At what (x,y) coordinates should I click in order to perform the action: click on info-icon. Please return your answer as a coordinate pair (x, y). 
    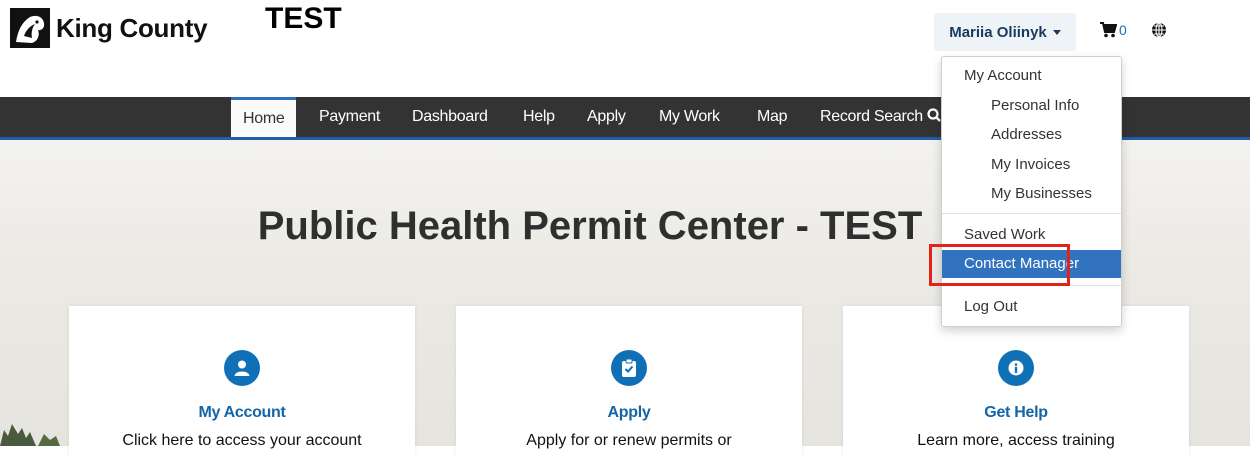
    Looking at the image, I should click on (1016, 368).